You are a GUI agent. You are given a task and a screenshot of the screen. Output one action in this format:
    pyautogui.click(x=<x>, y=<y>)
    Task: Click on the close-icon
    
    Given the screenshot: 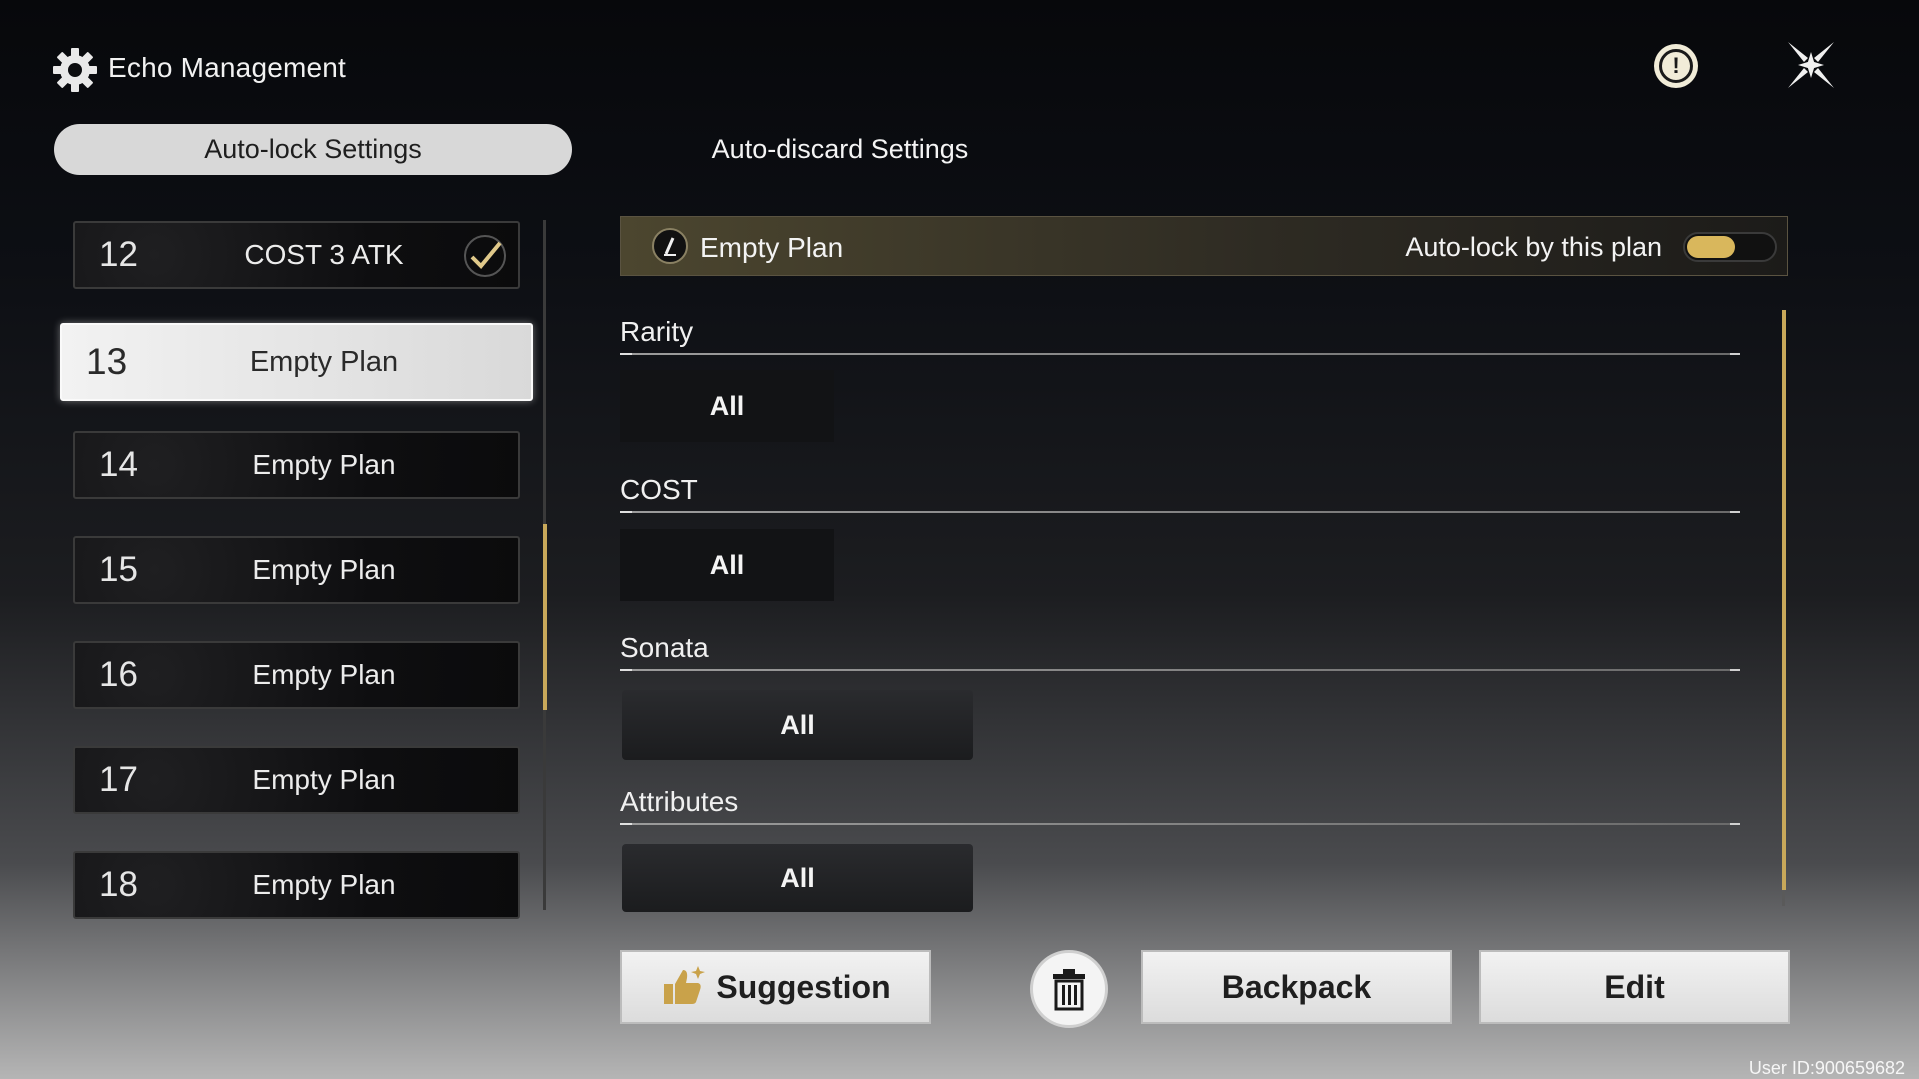 What is the action you would take?
    pyautogui.click(x=1811, y=65)
    